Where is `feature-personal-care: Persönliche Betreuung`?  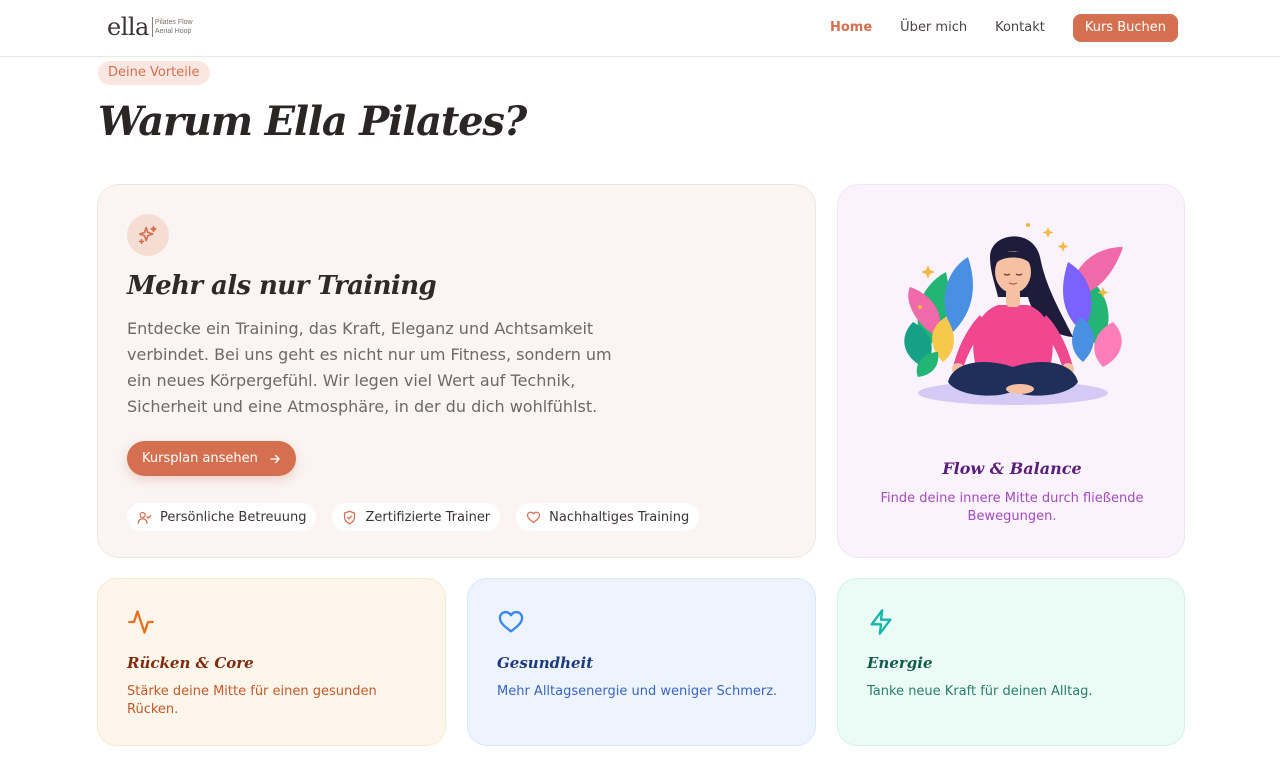
feature-personal-care: Persönliche Betreuung is located at coordinates (222, 517).